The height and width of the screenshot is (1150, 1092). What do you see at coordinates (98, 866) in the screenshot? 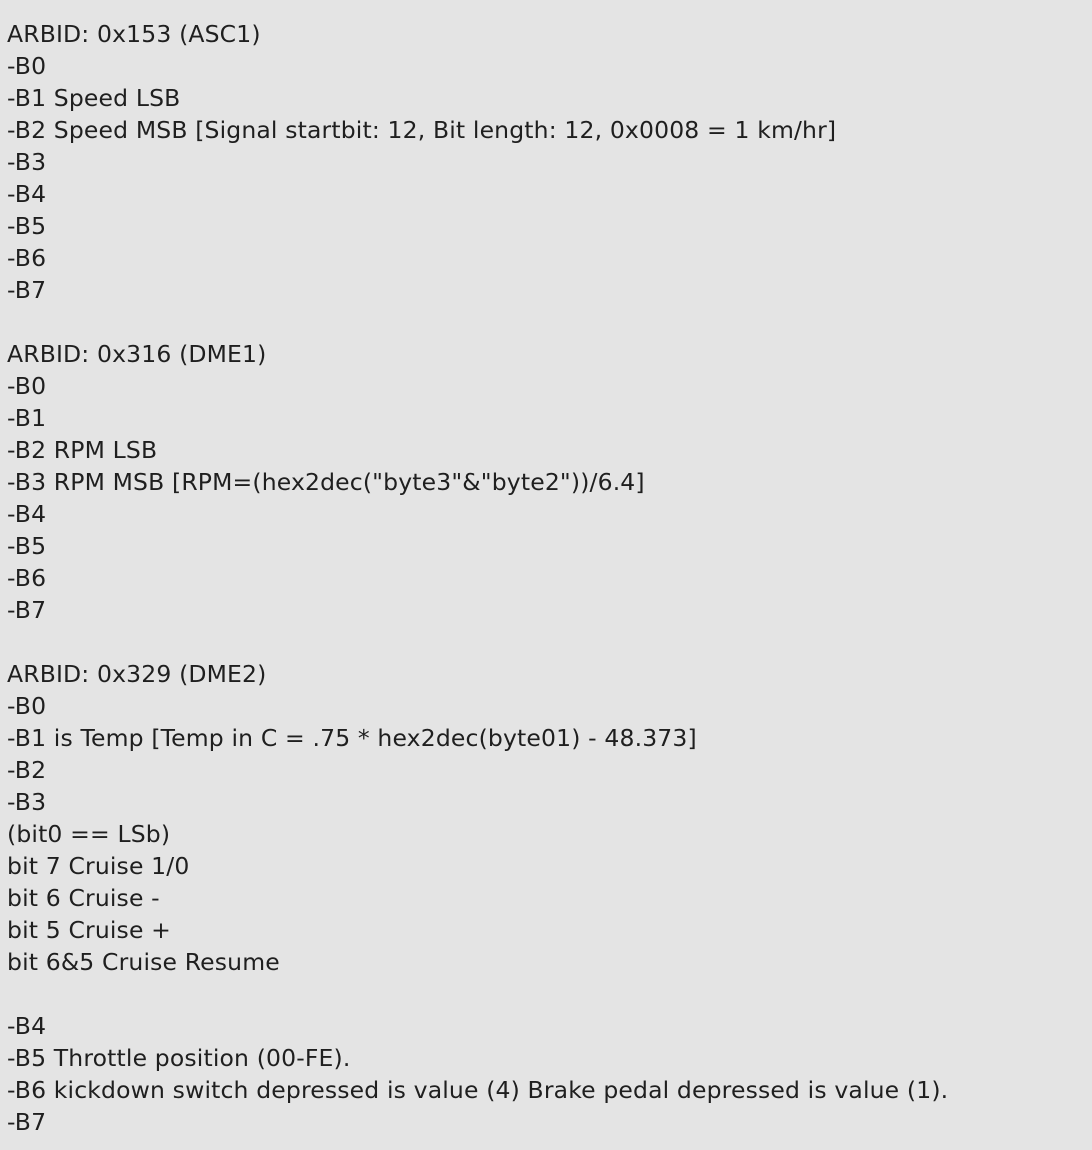
I see `bit-line: bit 7 Cruise 1/0` at bounding box center [98, 866].